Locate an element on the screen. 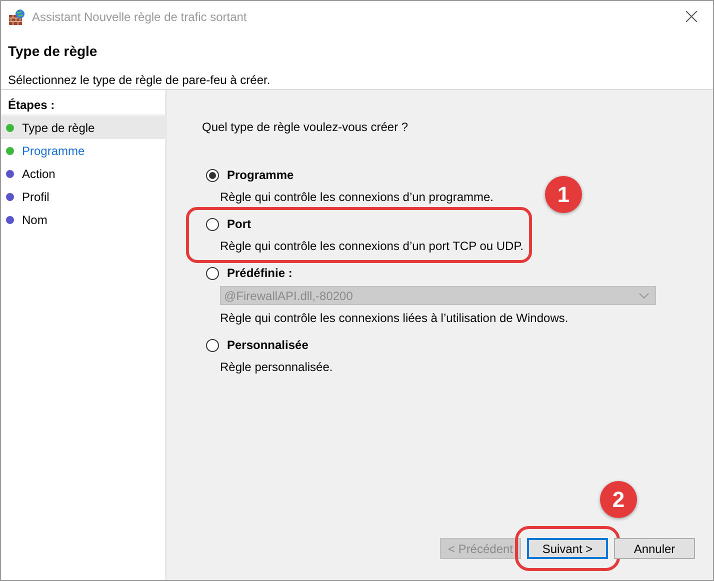  wizard-button: Annuler is located at coordinates (654, 548).